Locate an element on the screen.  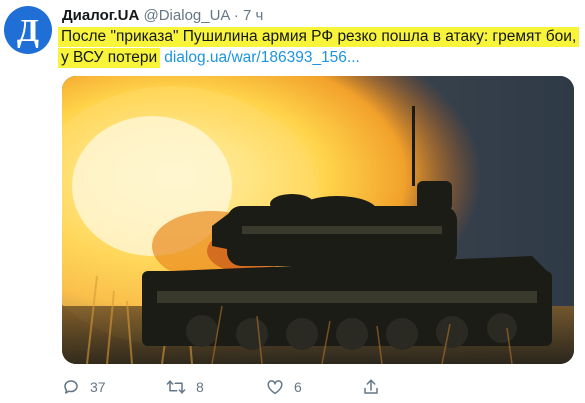
avatar-letter: Д is located at coordinates (27, 30).